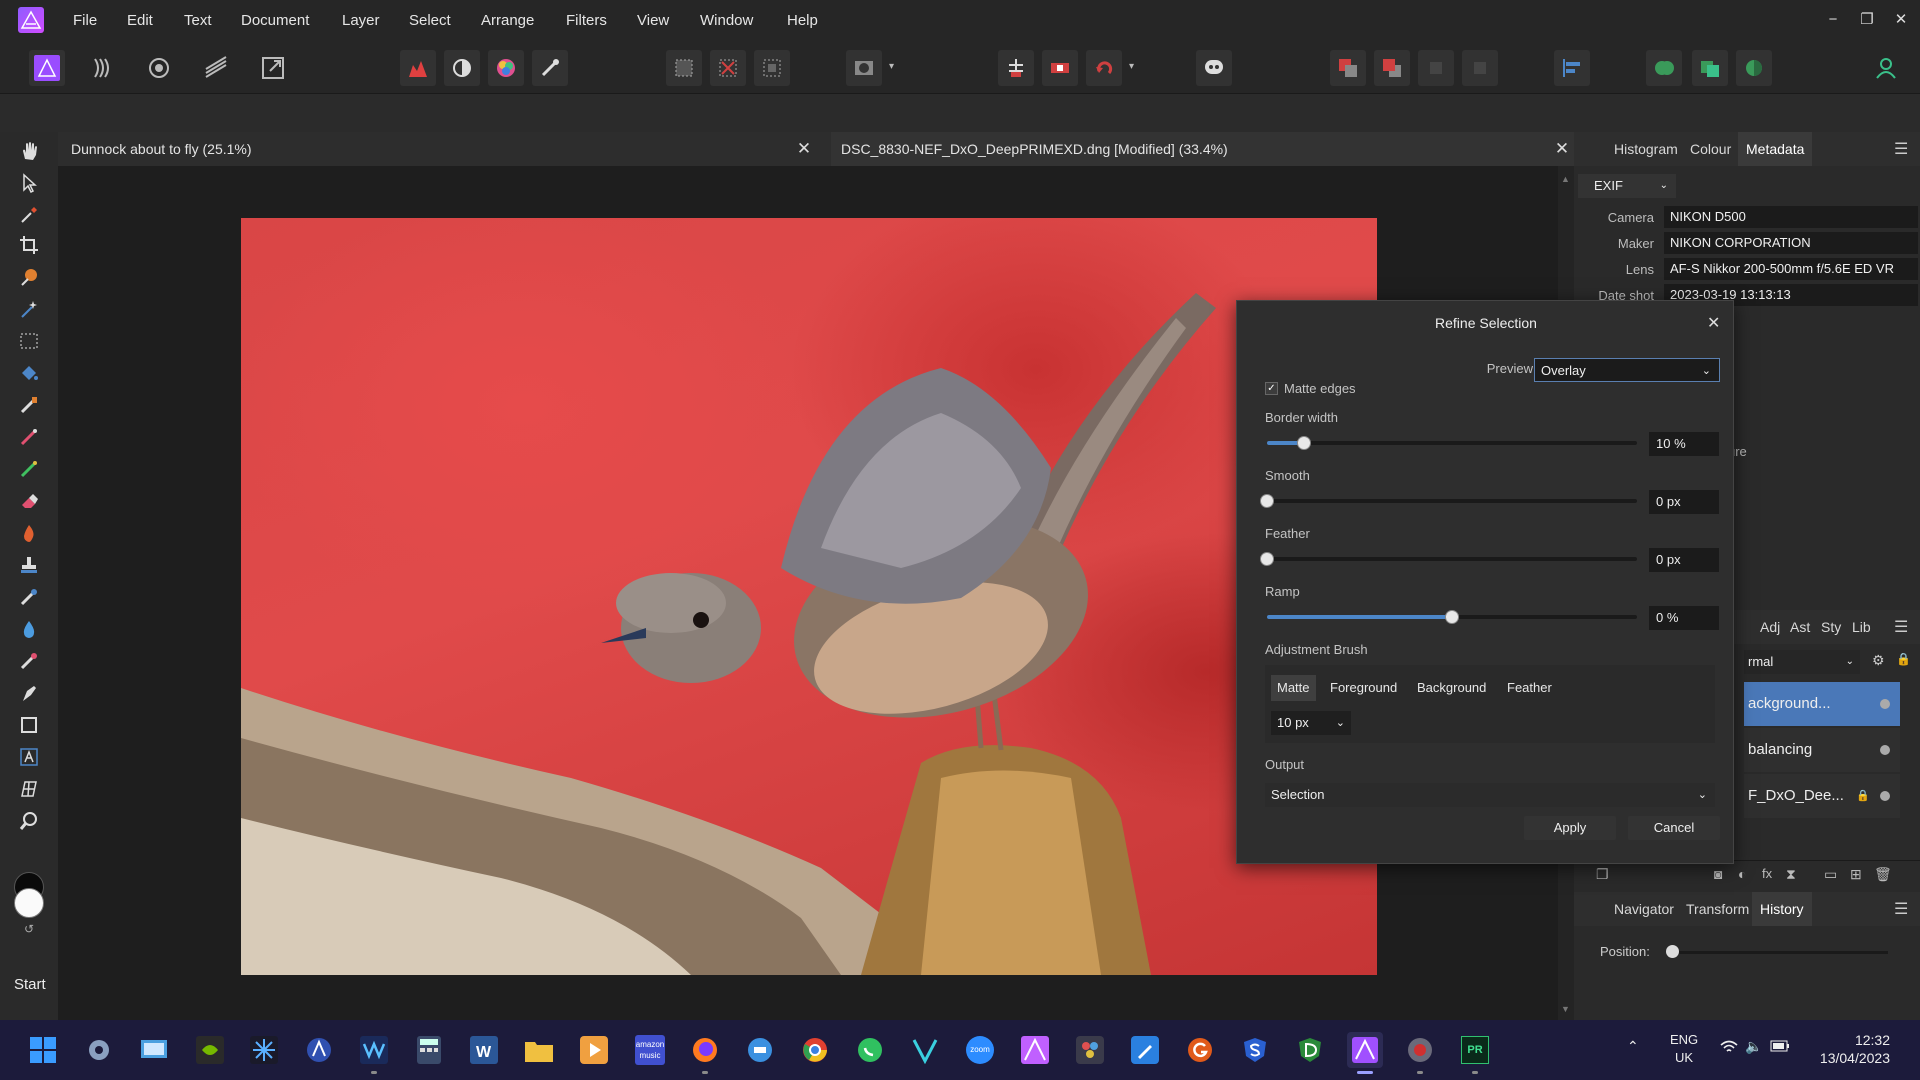  I want to click on marquee-tool-icon, so click(29, 341).